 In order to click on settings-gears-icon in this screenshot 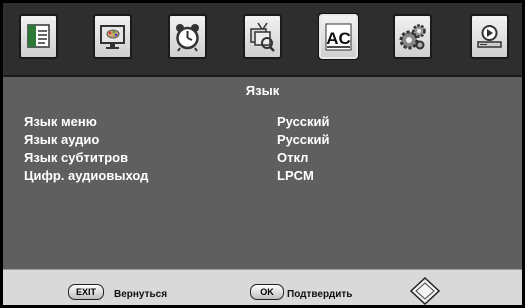, I will do `click(412, 36)`.